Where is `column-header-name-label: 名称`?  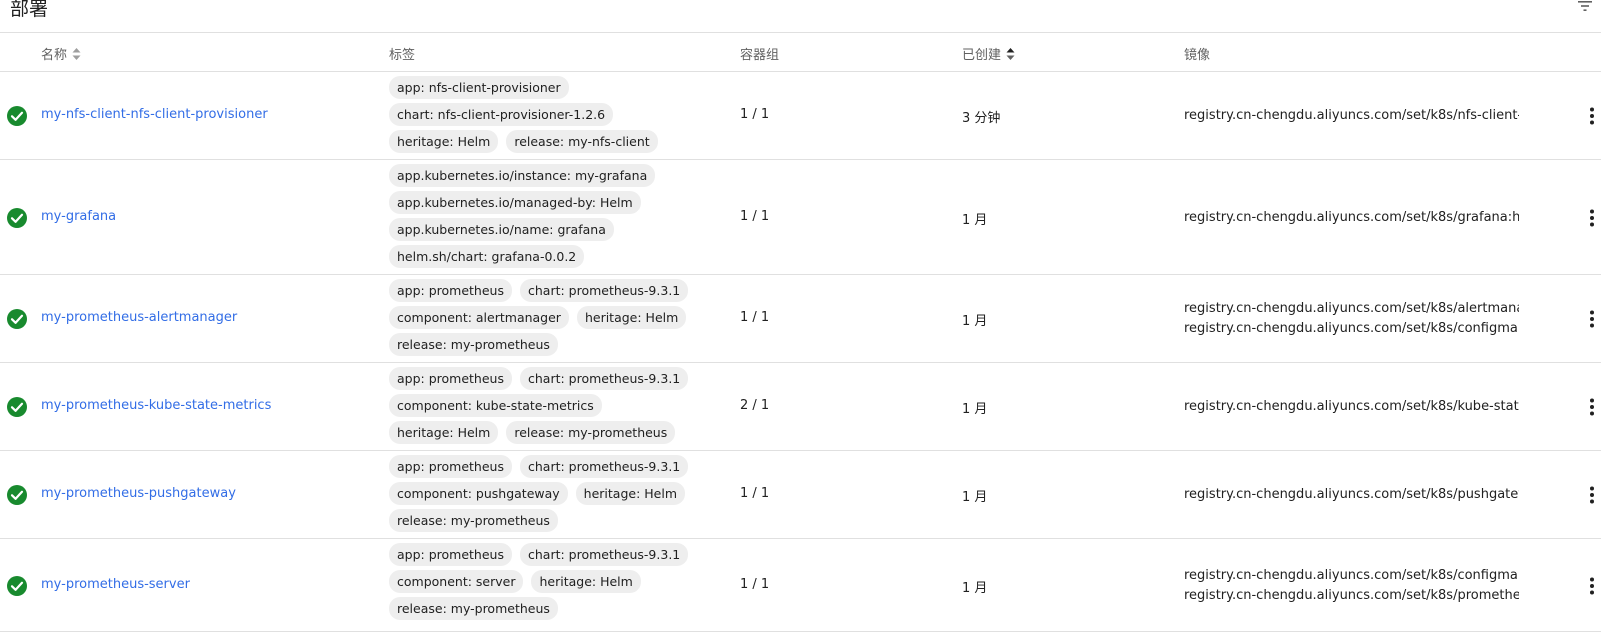
column-header-name-label: 名称 is located at coordinates (54, 55).